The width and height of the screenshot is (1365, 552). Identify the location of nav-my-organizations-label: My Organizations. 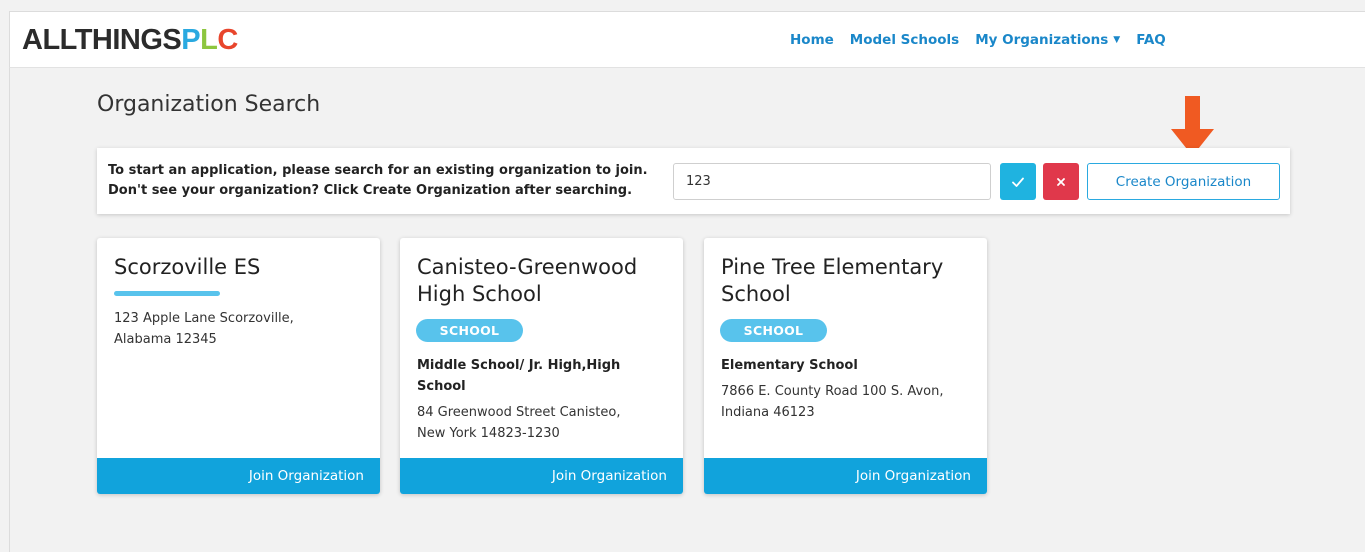
(1042, 40).